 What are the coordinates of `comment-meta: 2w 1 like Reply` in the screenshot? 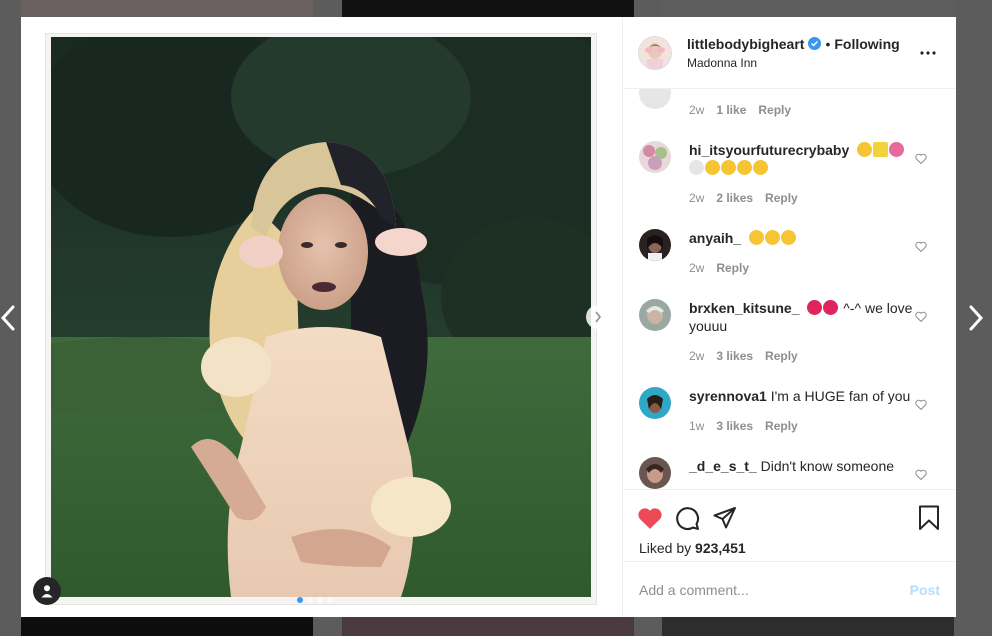 It's located at (801, 110).